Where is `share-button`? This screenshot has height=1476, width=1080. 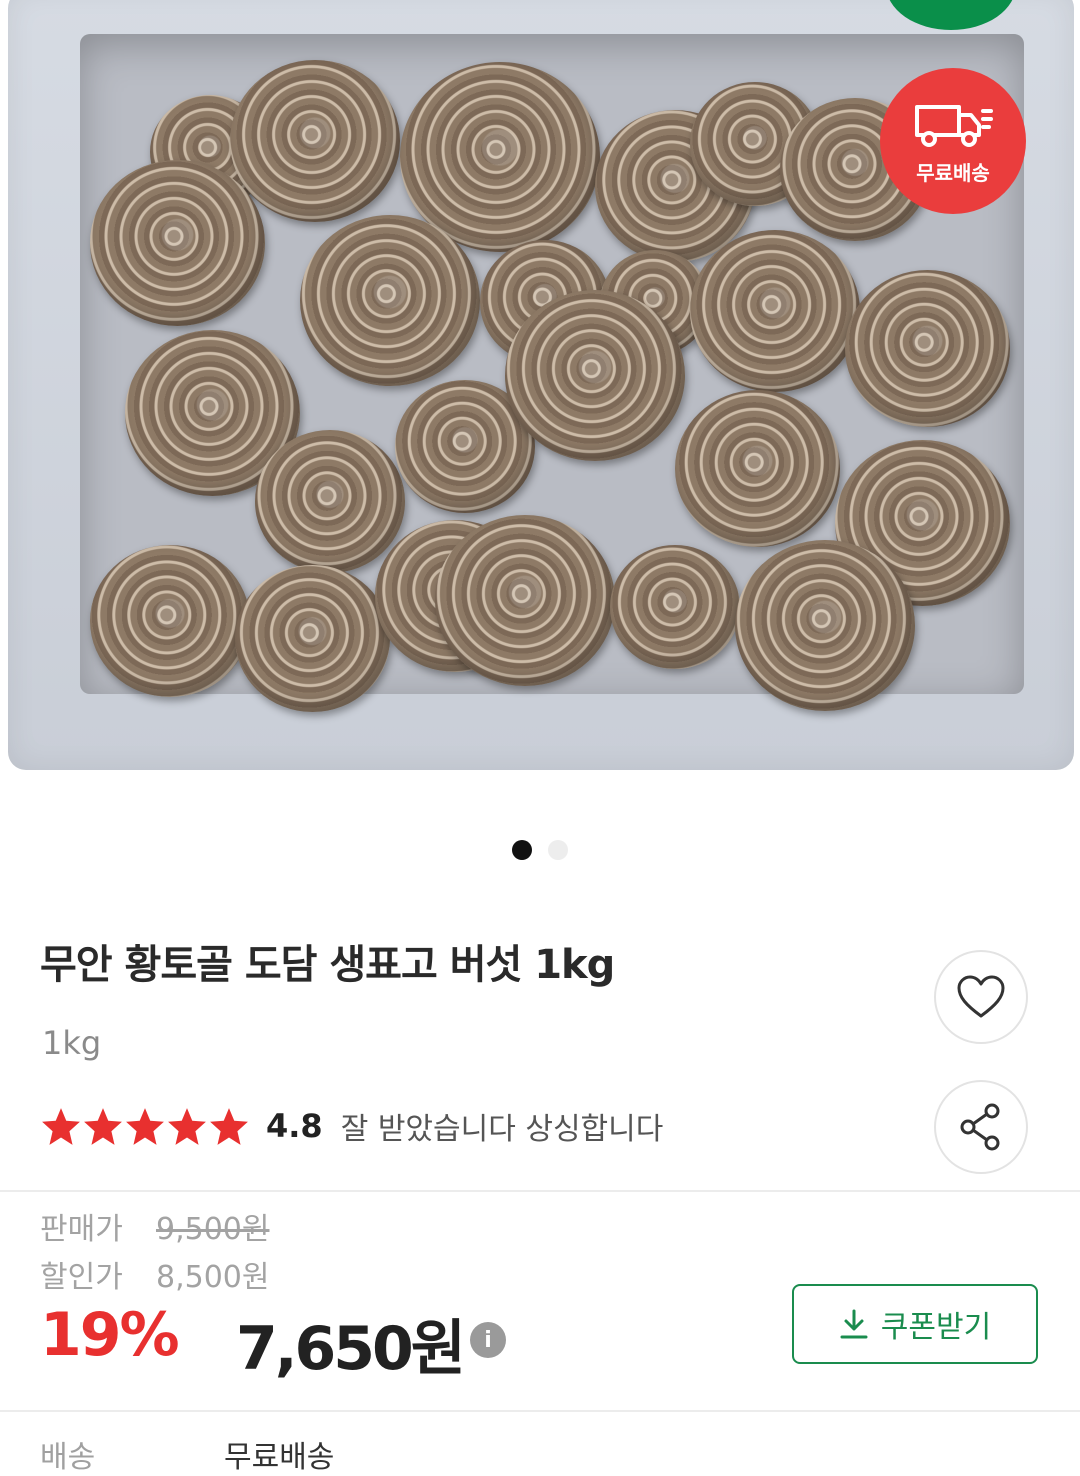
share-button is located at coordinates (981, 1127).